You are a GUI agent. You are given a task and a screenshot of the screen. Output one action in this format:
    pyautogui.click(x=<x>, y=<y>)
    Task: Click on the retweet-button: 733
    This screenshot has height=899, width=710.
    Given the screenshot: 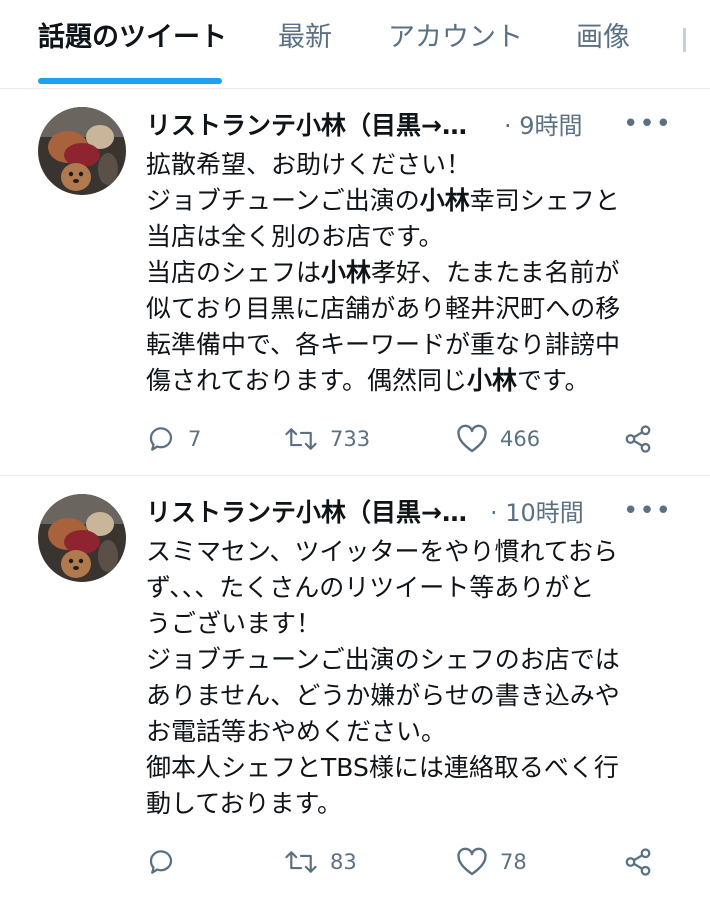 What is the action you would take?
    pyautogui.click(x=327, y=439)
    